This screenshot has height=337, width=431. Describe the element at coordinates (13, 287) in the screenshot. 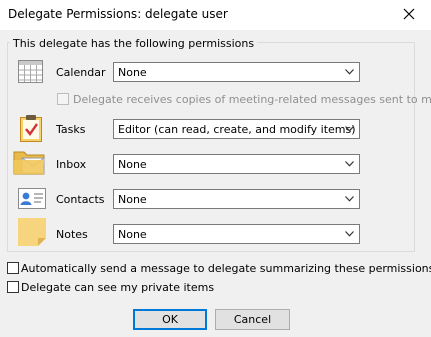

I see `private-items-checkbox` at that location.